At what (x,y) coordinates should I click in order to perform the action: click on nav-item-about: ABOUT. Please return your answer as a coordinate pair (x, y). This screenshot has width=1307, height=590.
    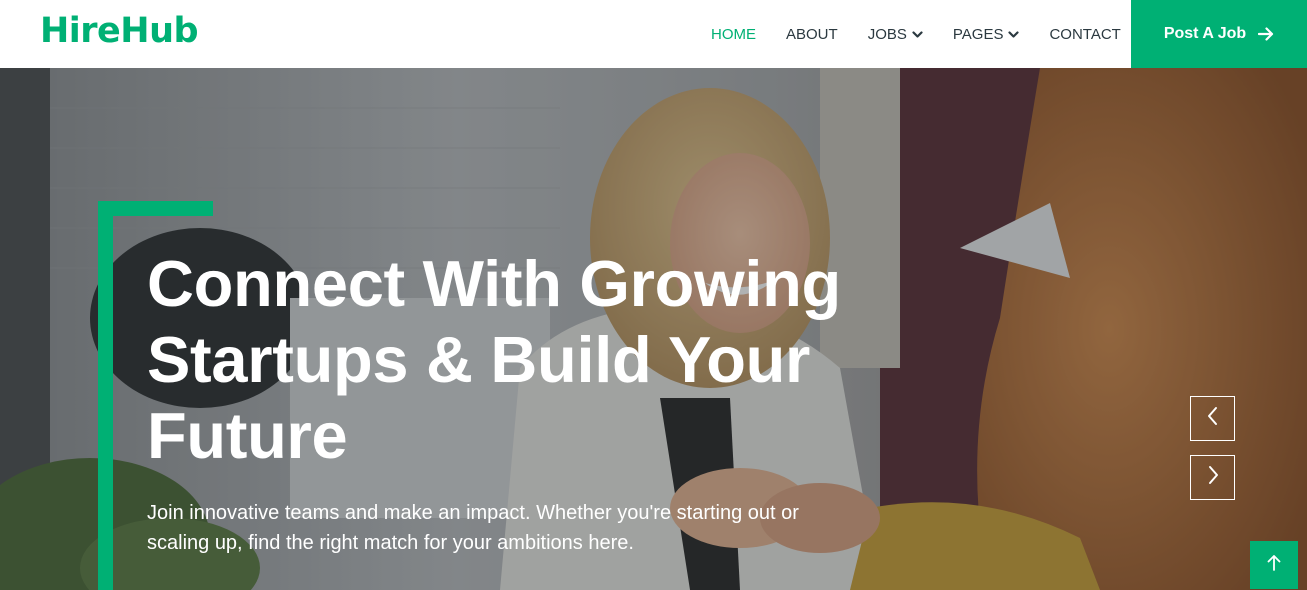
    Looking at the image, I should click on (812, 34).